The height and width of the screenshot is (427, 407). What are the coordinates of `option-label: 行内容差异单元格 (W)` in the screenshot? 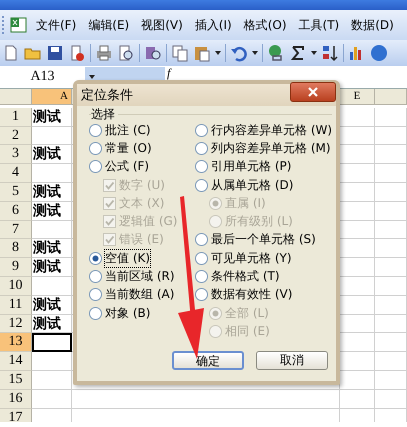 It's located at (271, 130).